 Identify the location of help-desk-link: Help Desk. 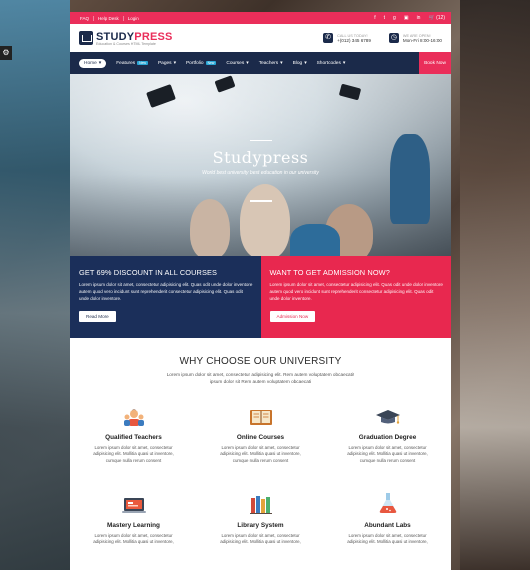
(109, 18).